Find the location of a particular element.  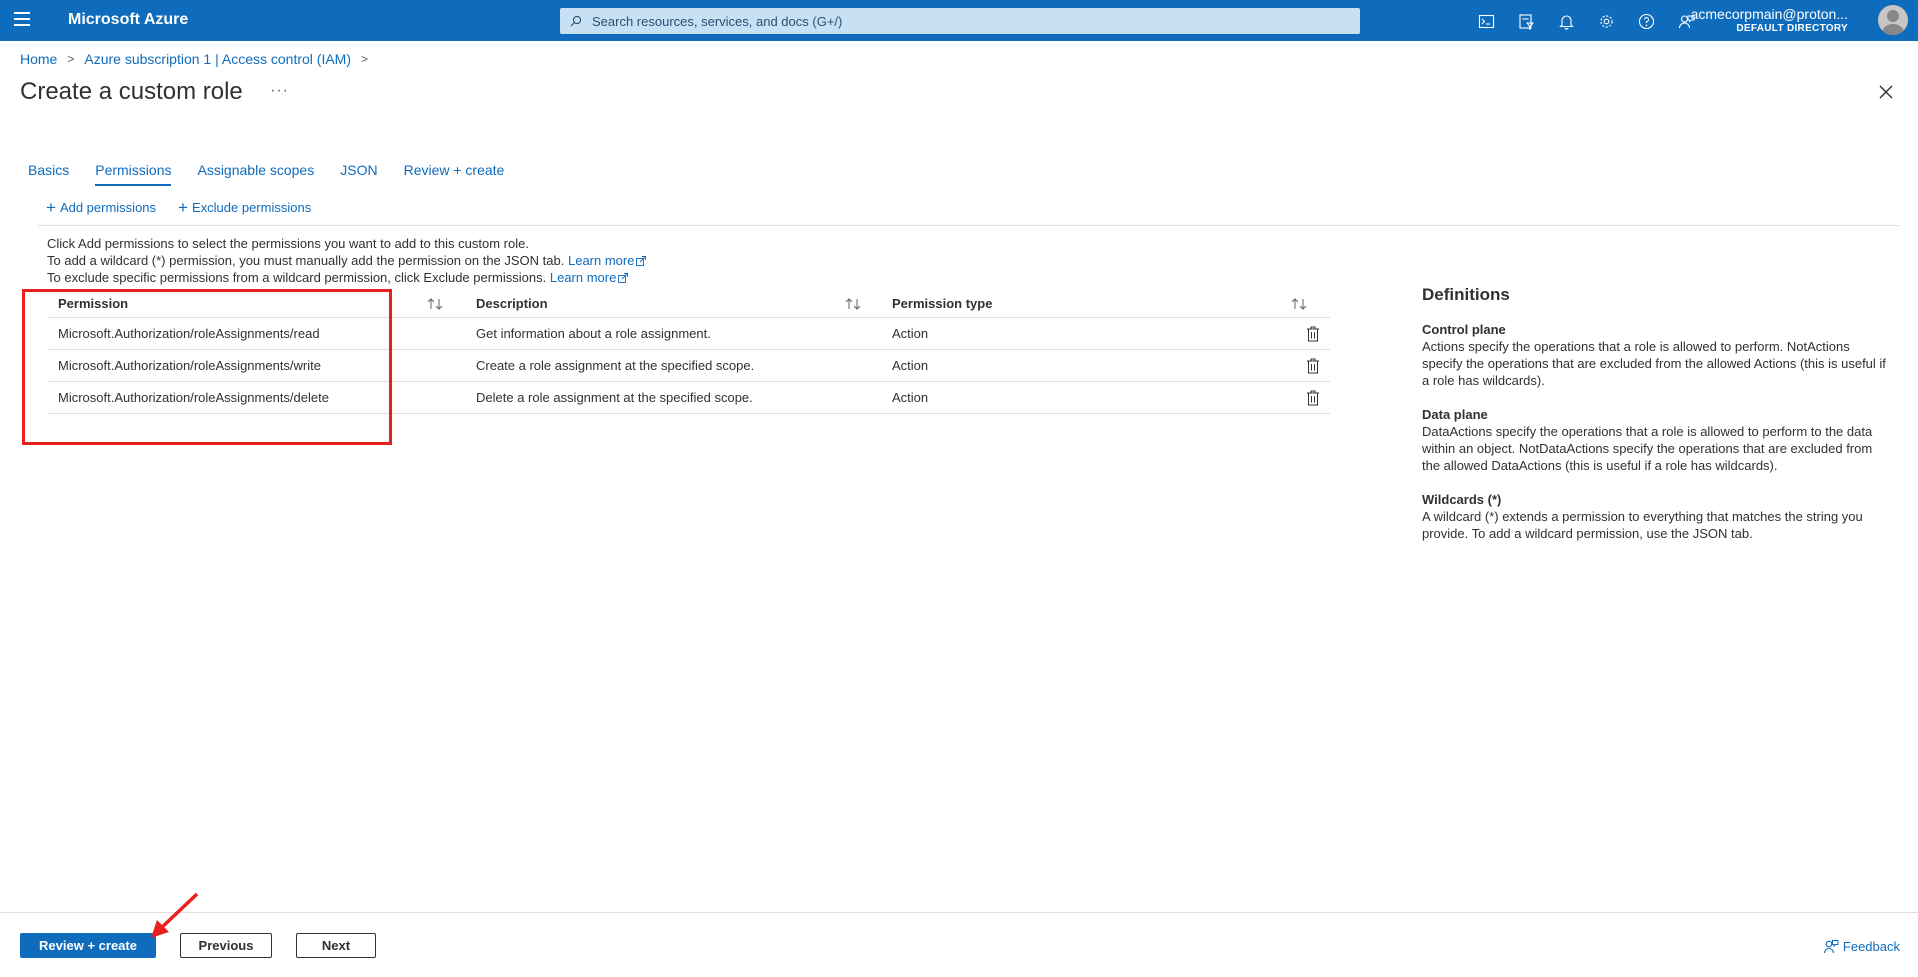

exclude-permissions-button: + Exclude permissions is located at coordinates (245, 207).